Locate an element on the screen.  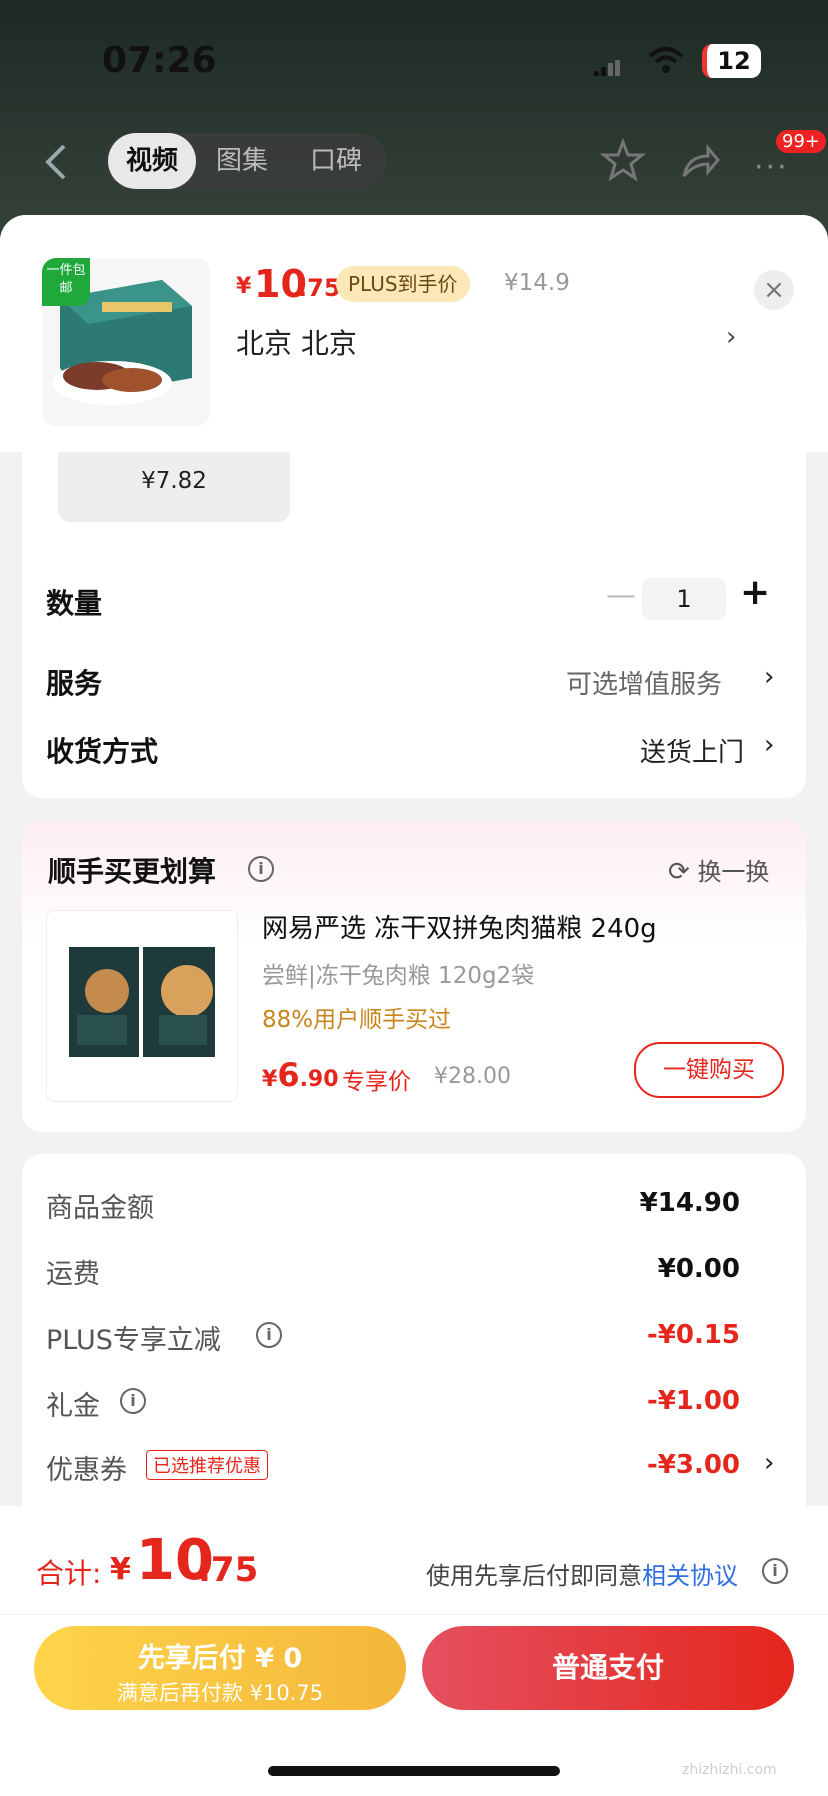
more-icon: ··· is located at coordinates (771, 167).